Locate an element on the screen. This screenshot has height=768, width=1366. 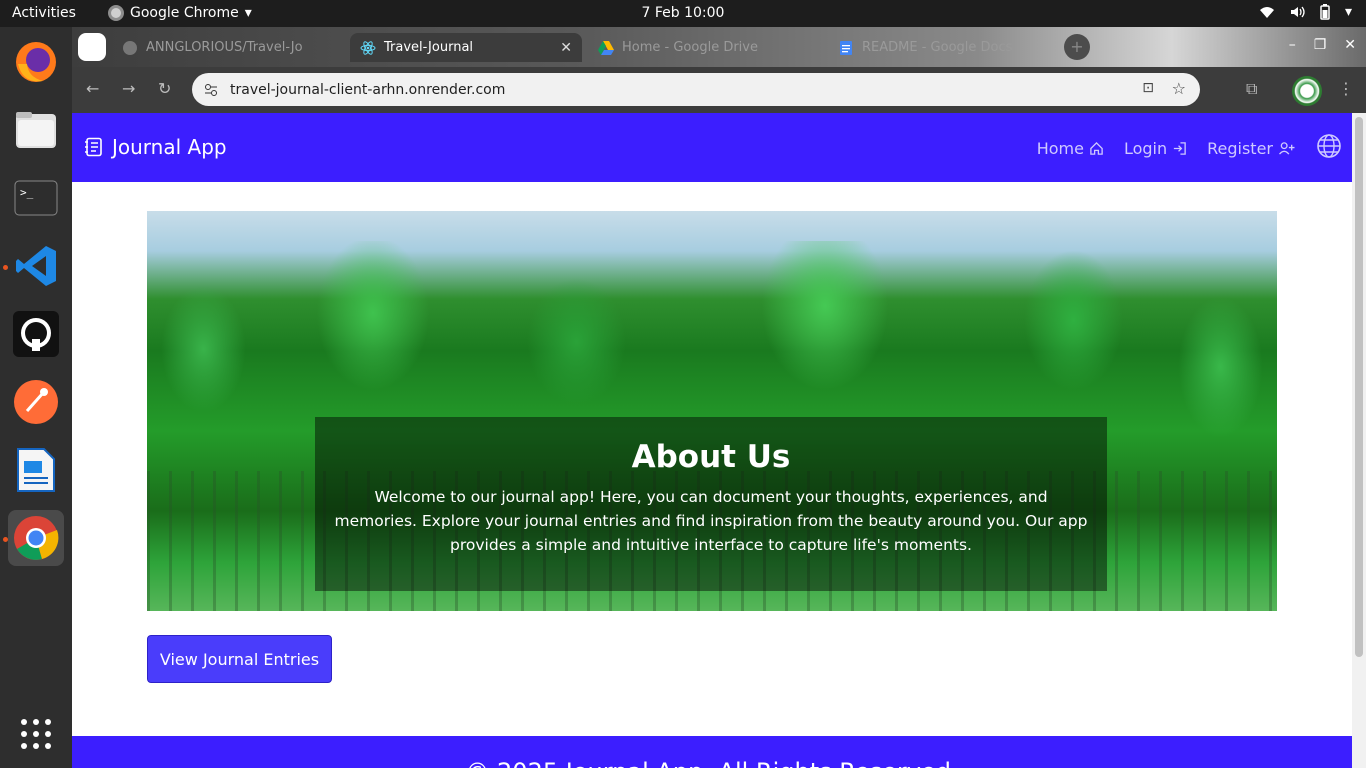
github-icon is located at coordinates (36, 334).